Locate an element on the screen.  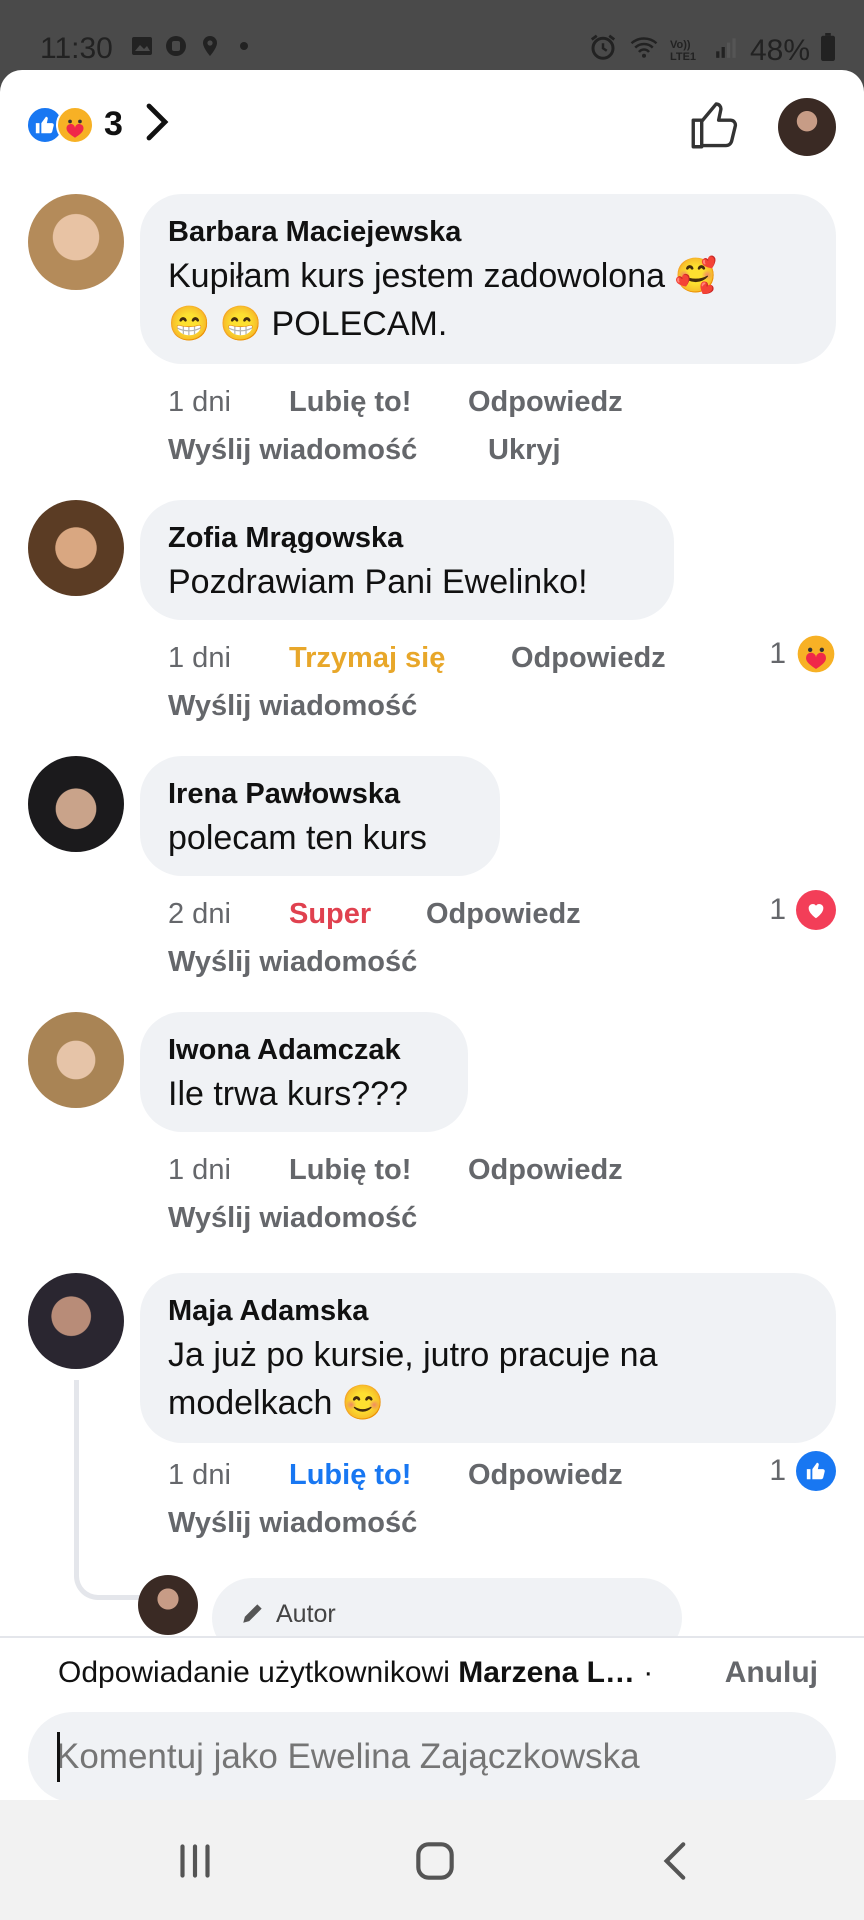
like-action-active: Lubię to! is located at coordinates (350, 1475).